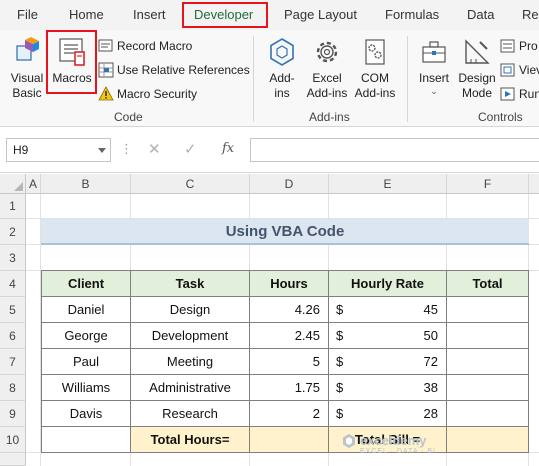 Image resolution: width=539 pixels, height=466 pixels. What do you see at coordinates (282, 68) in the screenshot?
I see `add-ins-button: Add- ins` at bounding box center [282, 68].